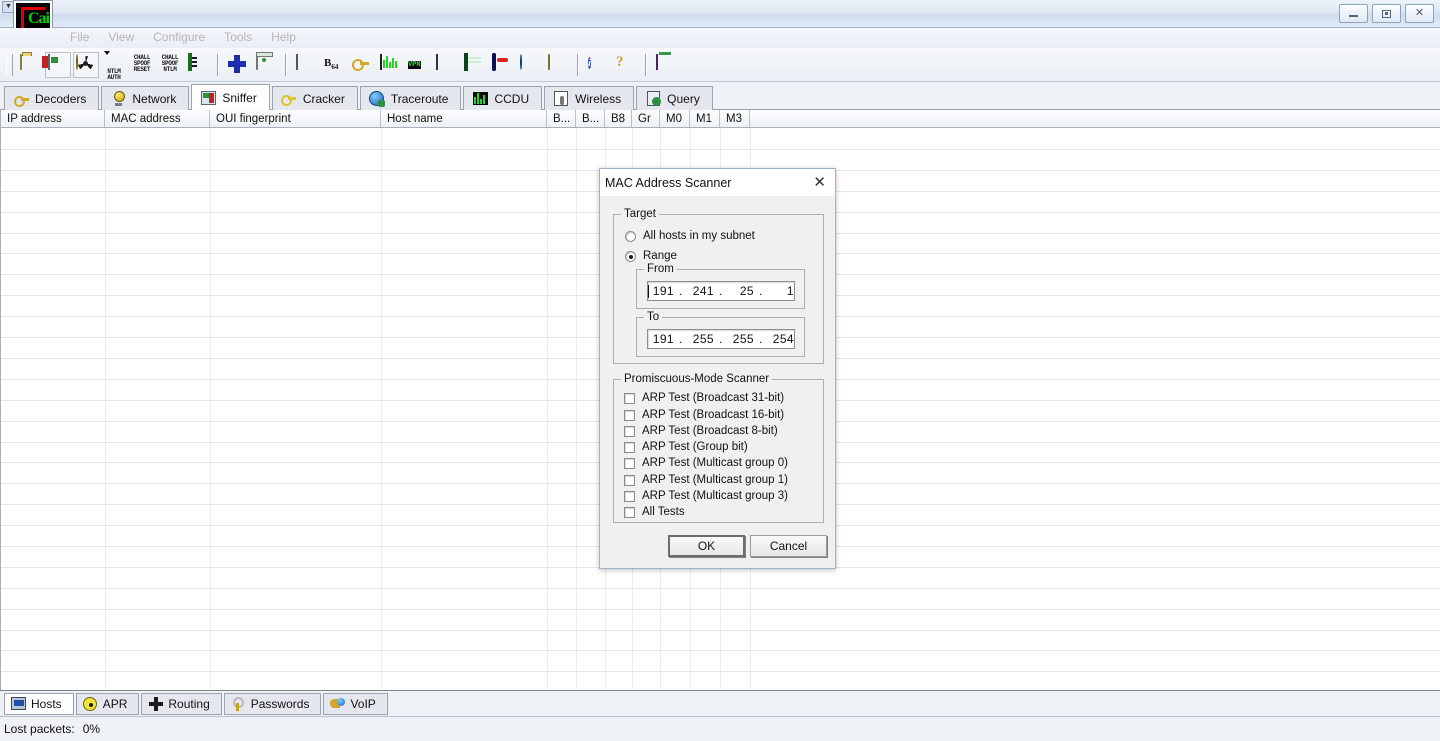 This screenshot has width=1440, height=741. Describe the element at coordinates (626, 65) in the screenshot. I see `help-button: ?` at that location.